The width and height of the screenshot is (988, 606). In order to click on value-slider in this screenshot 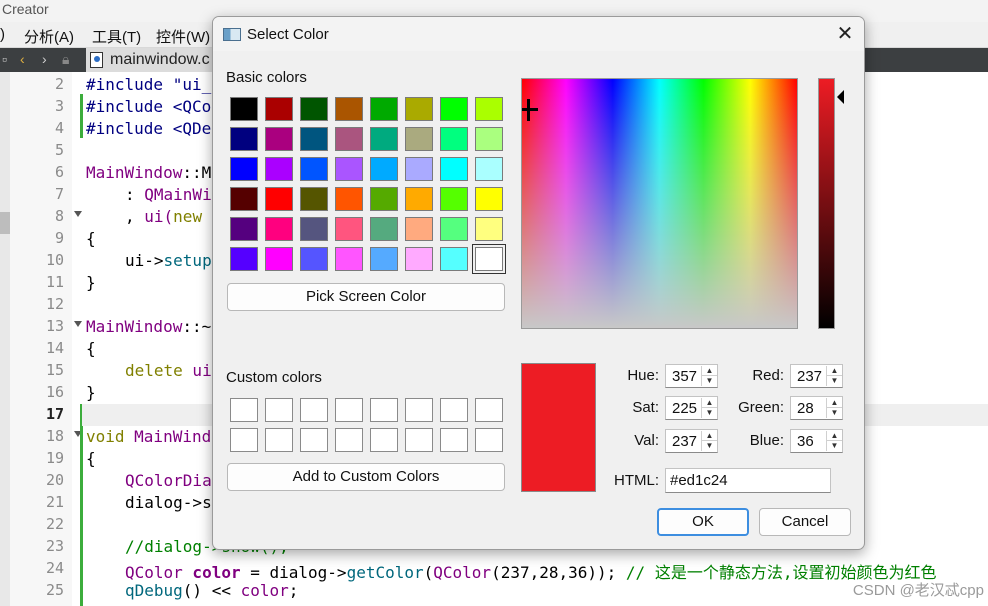, I will do `click(826, 203)`.